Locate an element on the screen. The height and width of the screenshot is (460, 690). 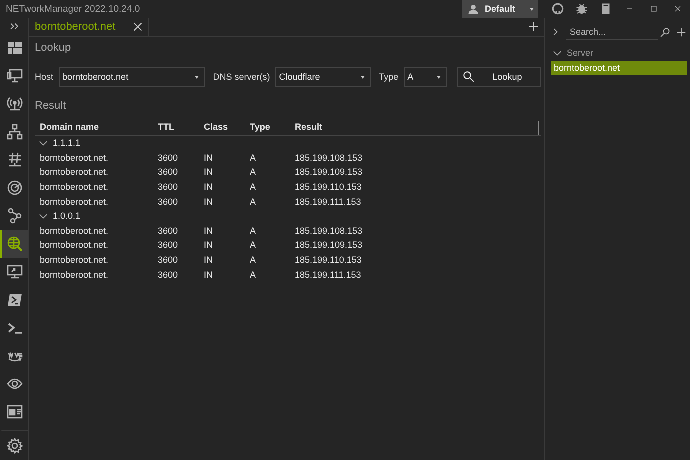
section-heading: Lookup is located at coordinates (53, 49).